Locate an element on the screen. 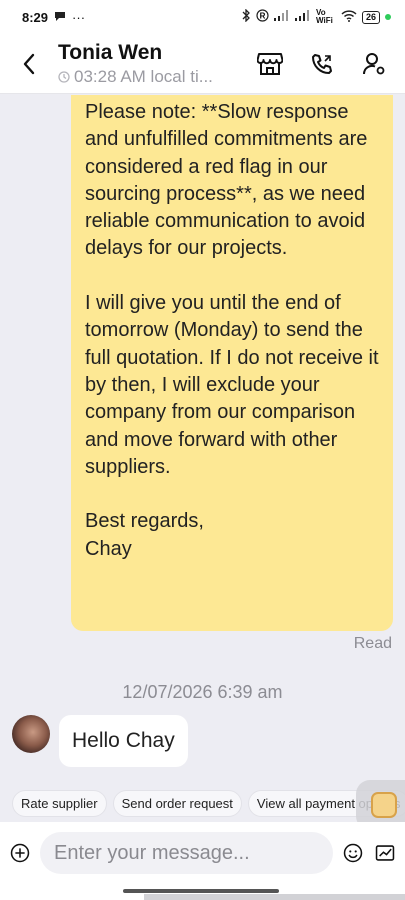 The image size is (405, 900). wifi-icon is located at coordinates (349, 17).